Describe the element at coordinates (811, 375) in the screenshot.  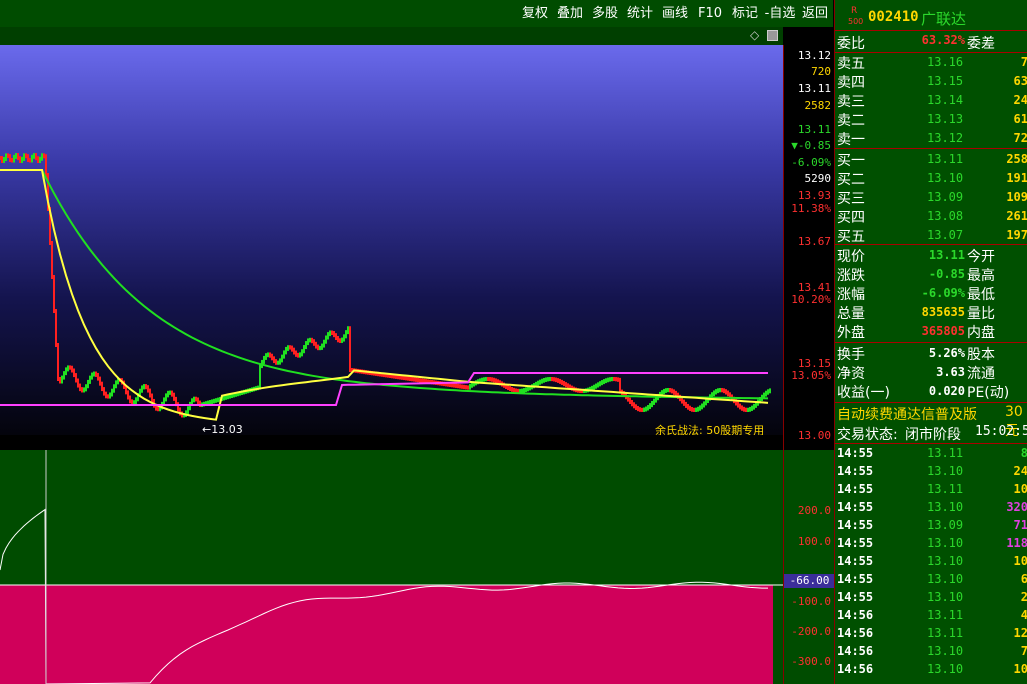
I see `axis-label: 13.05%` at that location.